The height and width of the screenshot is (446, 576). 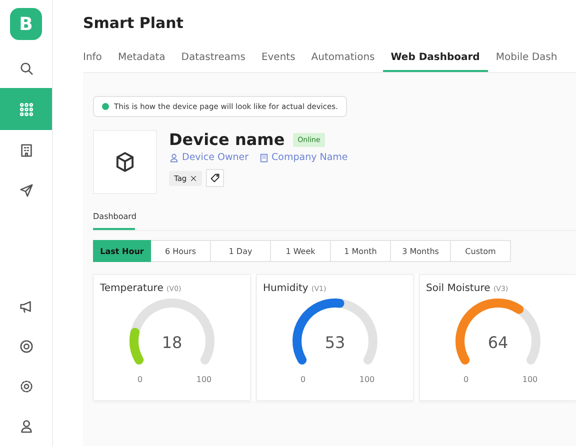 I want to click on tab: Datastreams, so click(x=213, y=62).